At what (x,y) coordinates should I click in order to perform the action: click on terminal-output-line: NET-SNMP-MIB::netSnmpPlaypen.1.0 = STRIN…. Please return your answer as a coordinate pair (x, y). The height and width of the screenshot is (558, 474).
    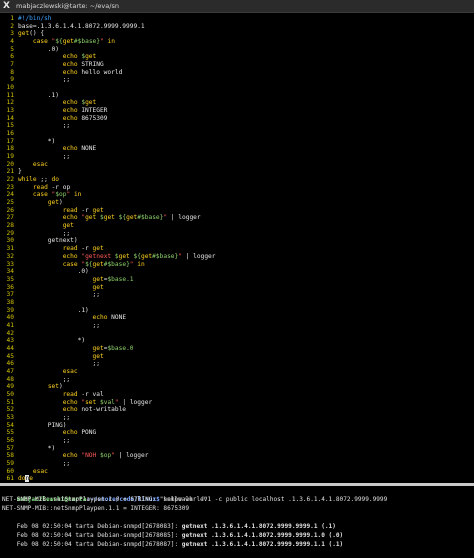
    Looking at the image, I should click on (105, 499).